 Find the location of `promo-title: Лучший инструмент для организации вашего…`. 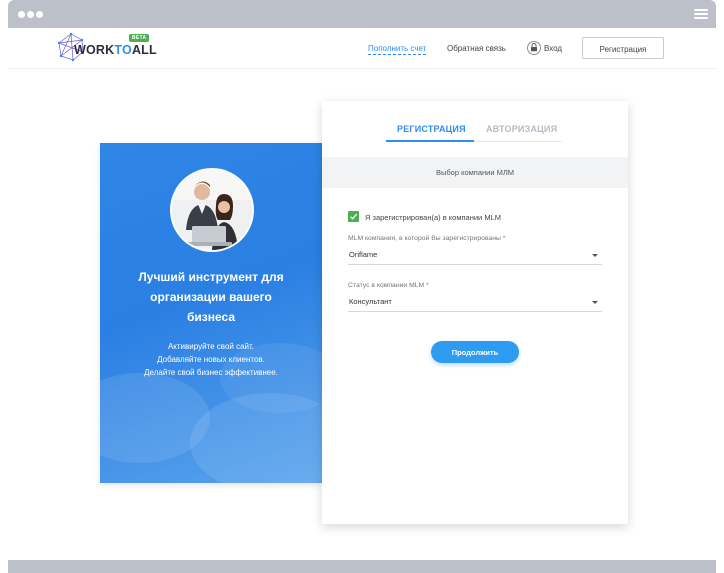

promo-title: Лучший инструмент для организации вашего… is located at coordinates (211, 297).